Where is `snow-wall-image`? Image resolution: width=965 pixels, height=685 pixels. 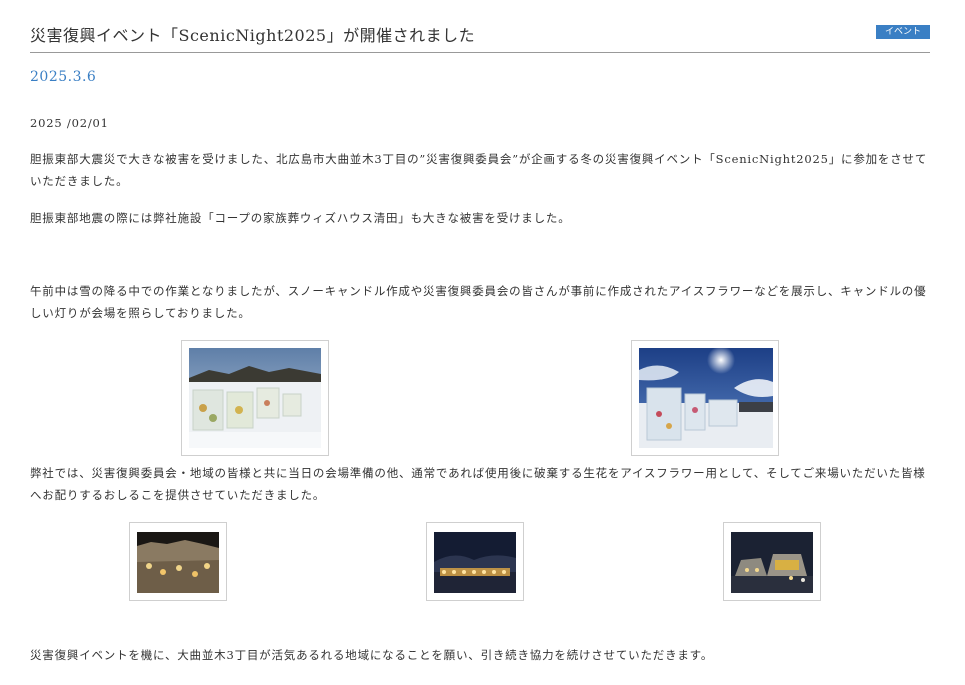 snow-wall-image is located at coordinates (255, 398).